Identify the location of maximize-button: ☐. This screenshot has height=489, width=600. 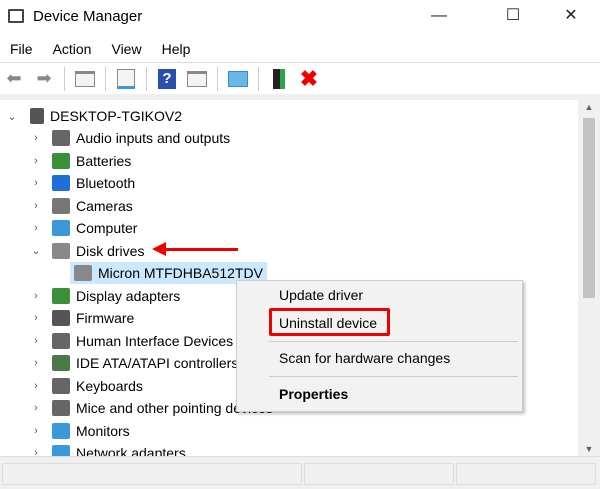
(513, 16).